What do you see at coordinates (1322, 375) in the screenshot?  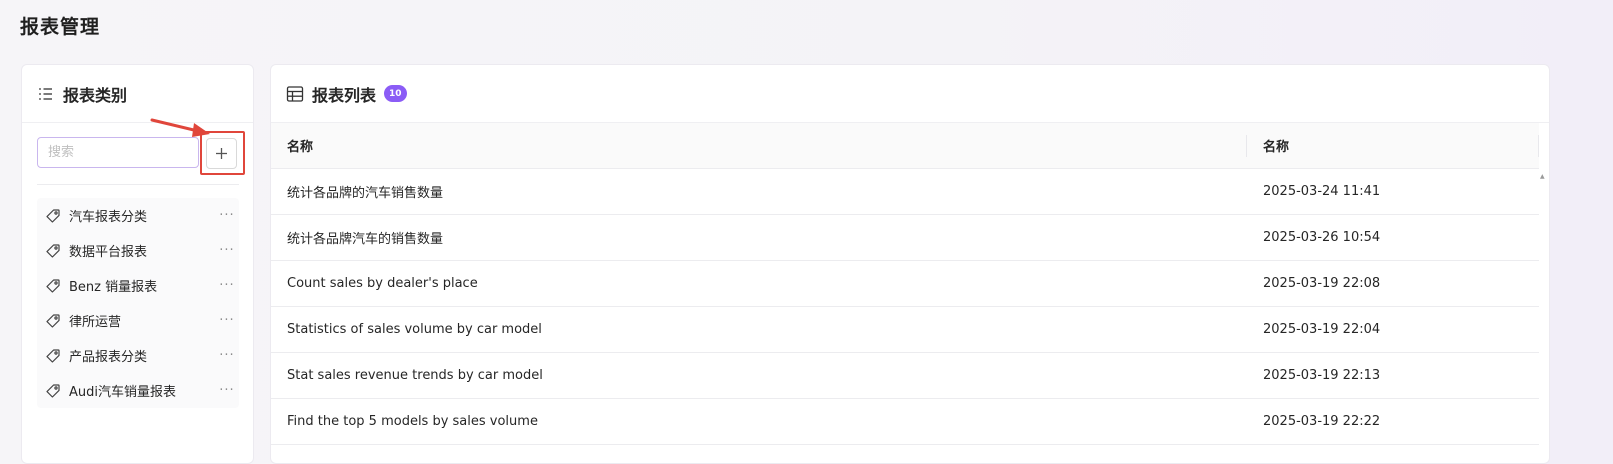 I see `report-time-cell: 2025-03-19 22:13` at bounding box center [1322, 375].